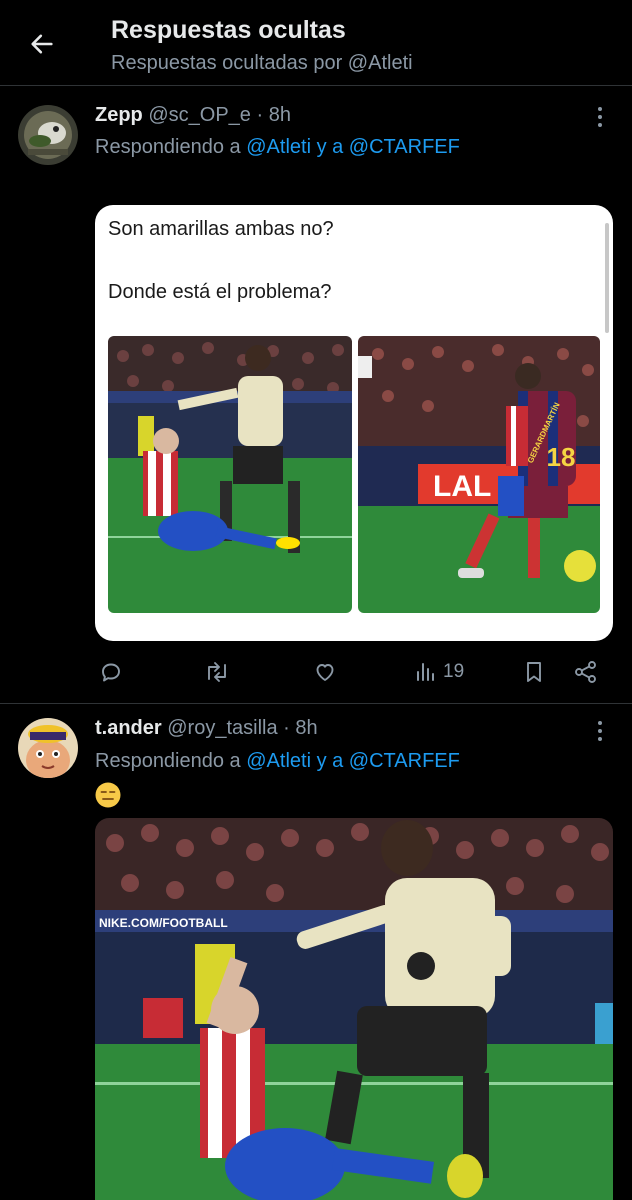 The image size is (632, 1200). Describe the element at coordinates (439, 672) in the screenshot. I see `views-button: 19` at that location.